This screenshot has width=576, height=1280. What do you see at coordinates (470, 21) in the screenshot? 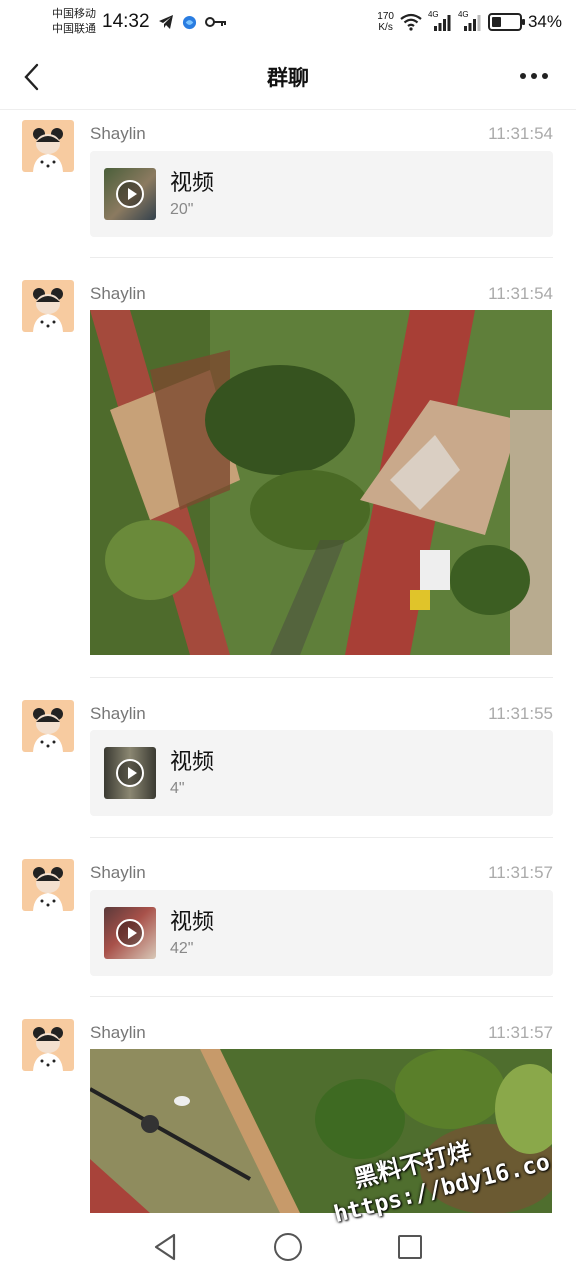
I see `signal-2-icon: 4G` at bounding box center [470, 21].